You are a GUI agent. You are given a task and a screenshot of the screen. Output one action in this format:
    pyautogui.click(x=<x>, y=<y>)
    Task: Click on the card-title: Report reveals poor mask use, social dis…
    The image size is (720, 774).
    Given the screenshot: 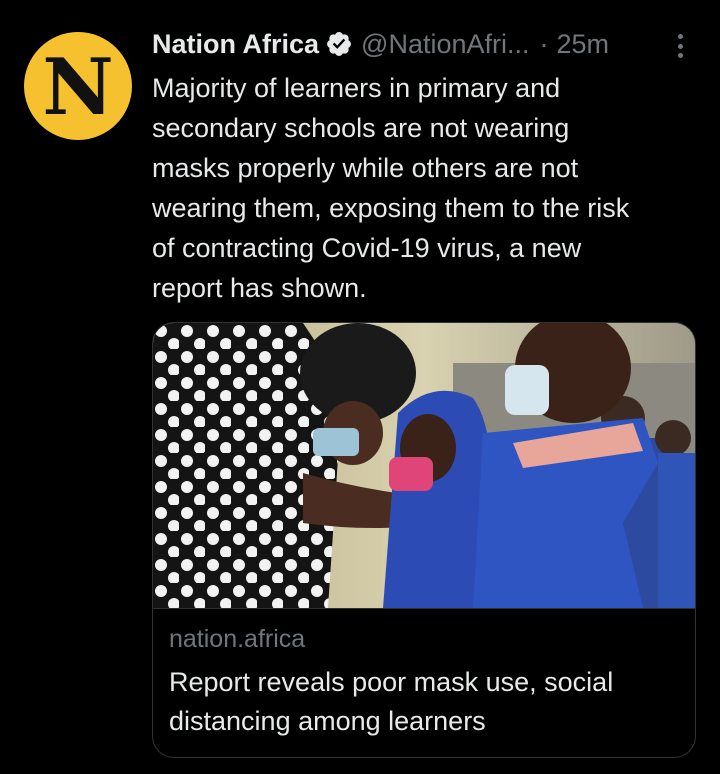 What is the action you would take?
    pyautogui.click(x=424, y=702)
    